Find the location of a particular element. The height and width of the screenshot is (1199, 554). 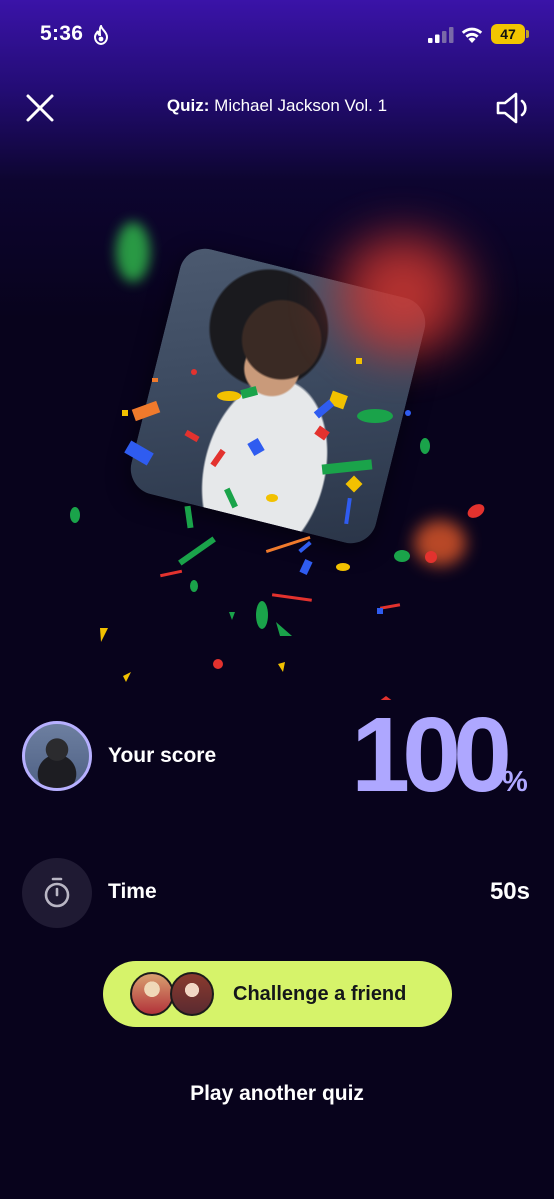

close-button is located at coordinates (40, 108).